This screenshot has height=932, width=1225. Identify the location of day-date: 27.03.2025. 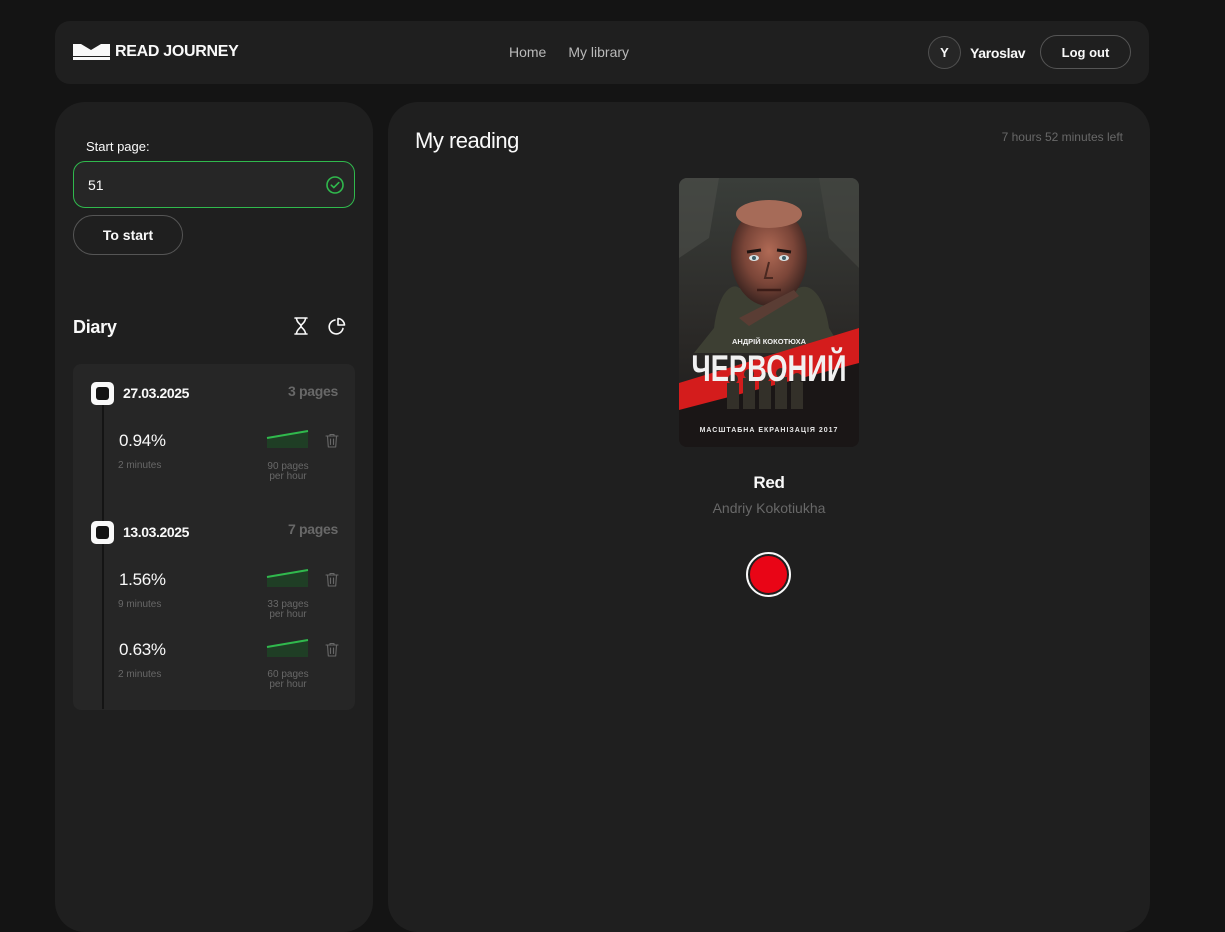
(156, 393).